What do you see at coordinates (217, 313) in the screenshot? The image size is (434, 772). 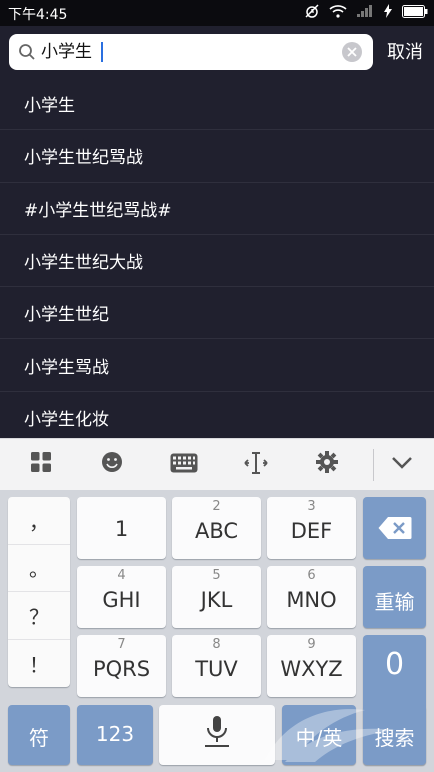 I see `suggestion-item: 小学生世纪` at bounding box center [217, 313].